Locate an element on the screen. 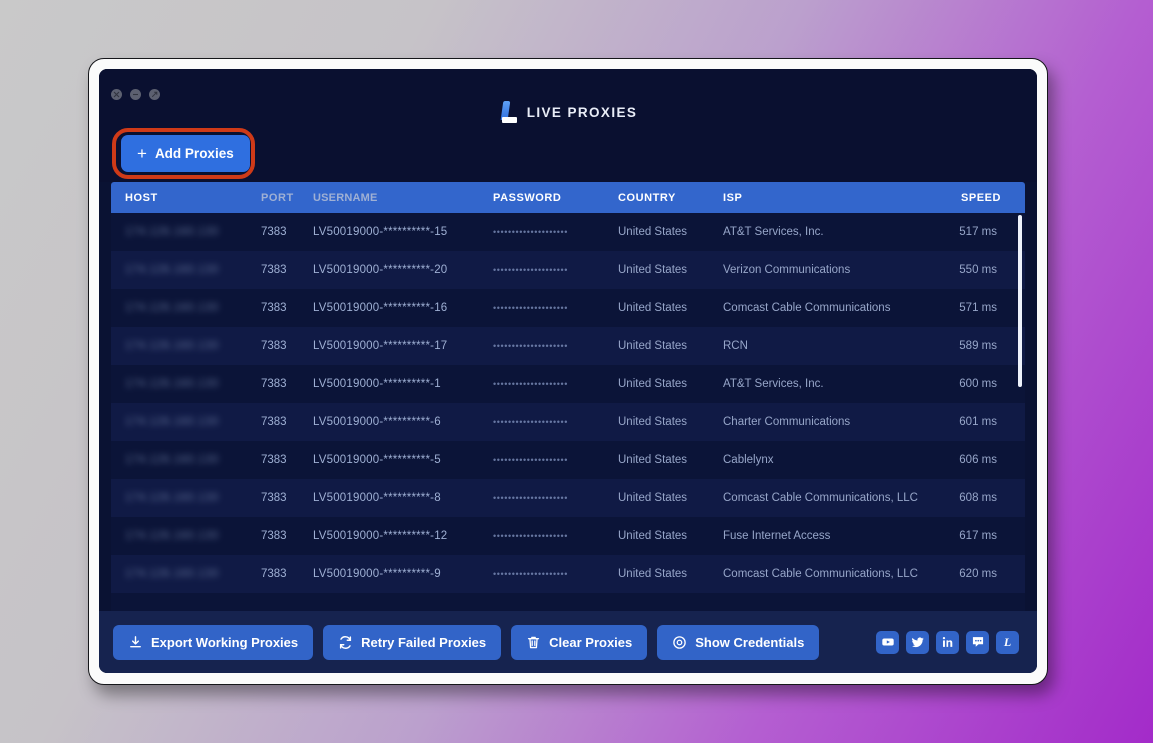  table-cell-speed: 601 ms is located at coordinates (978, 422).